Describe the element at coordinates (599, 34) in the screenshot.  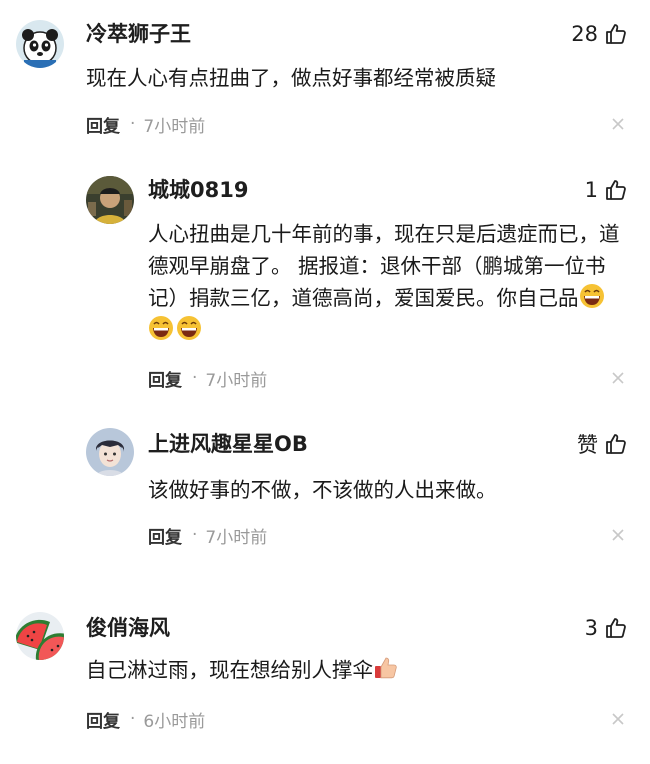
I see `like-button: 28` at that location.